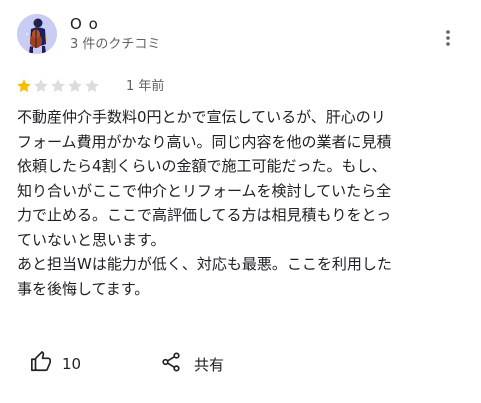 This screenshot has width=481, height=403. I want to click on share-label: 共有, so click(209, 364).